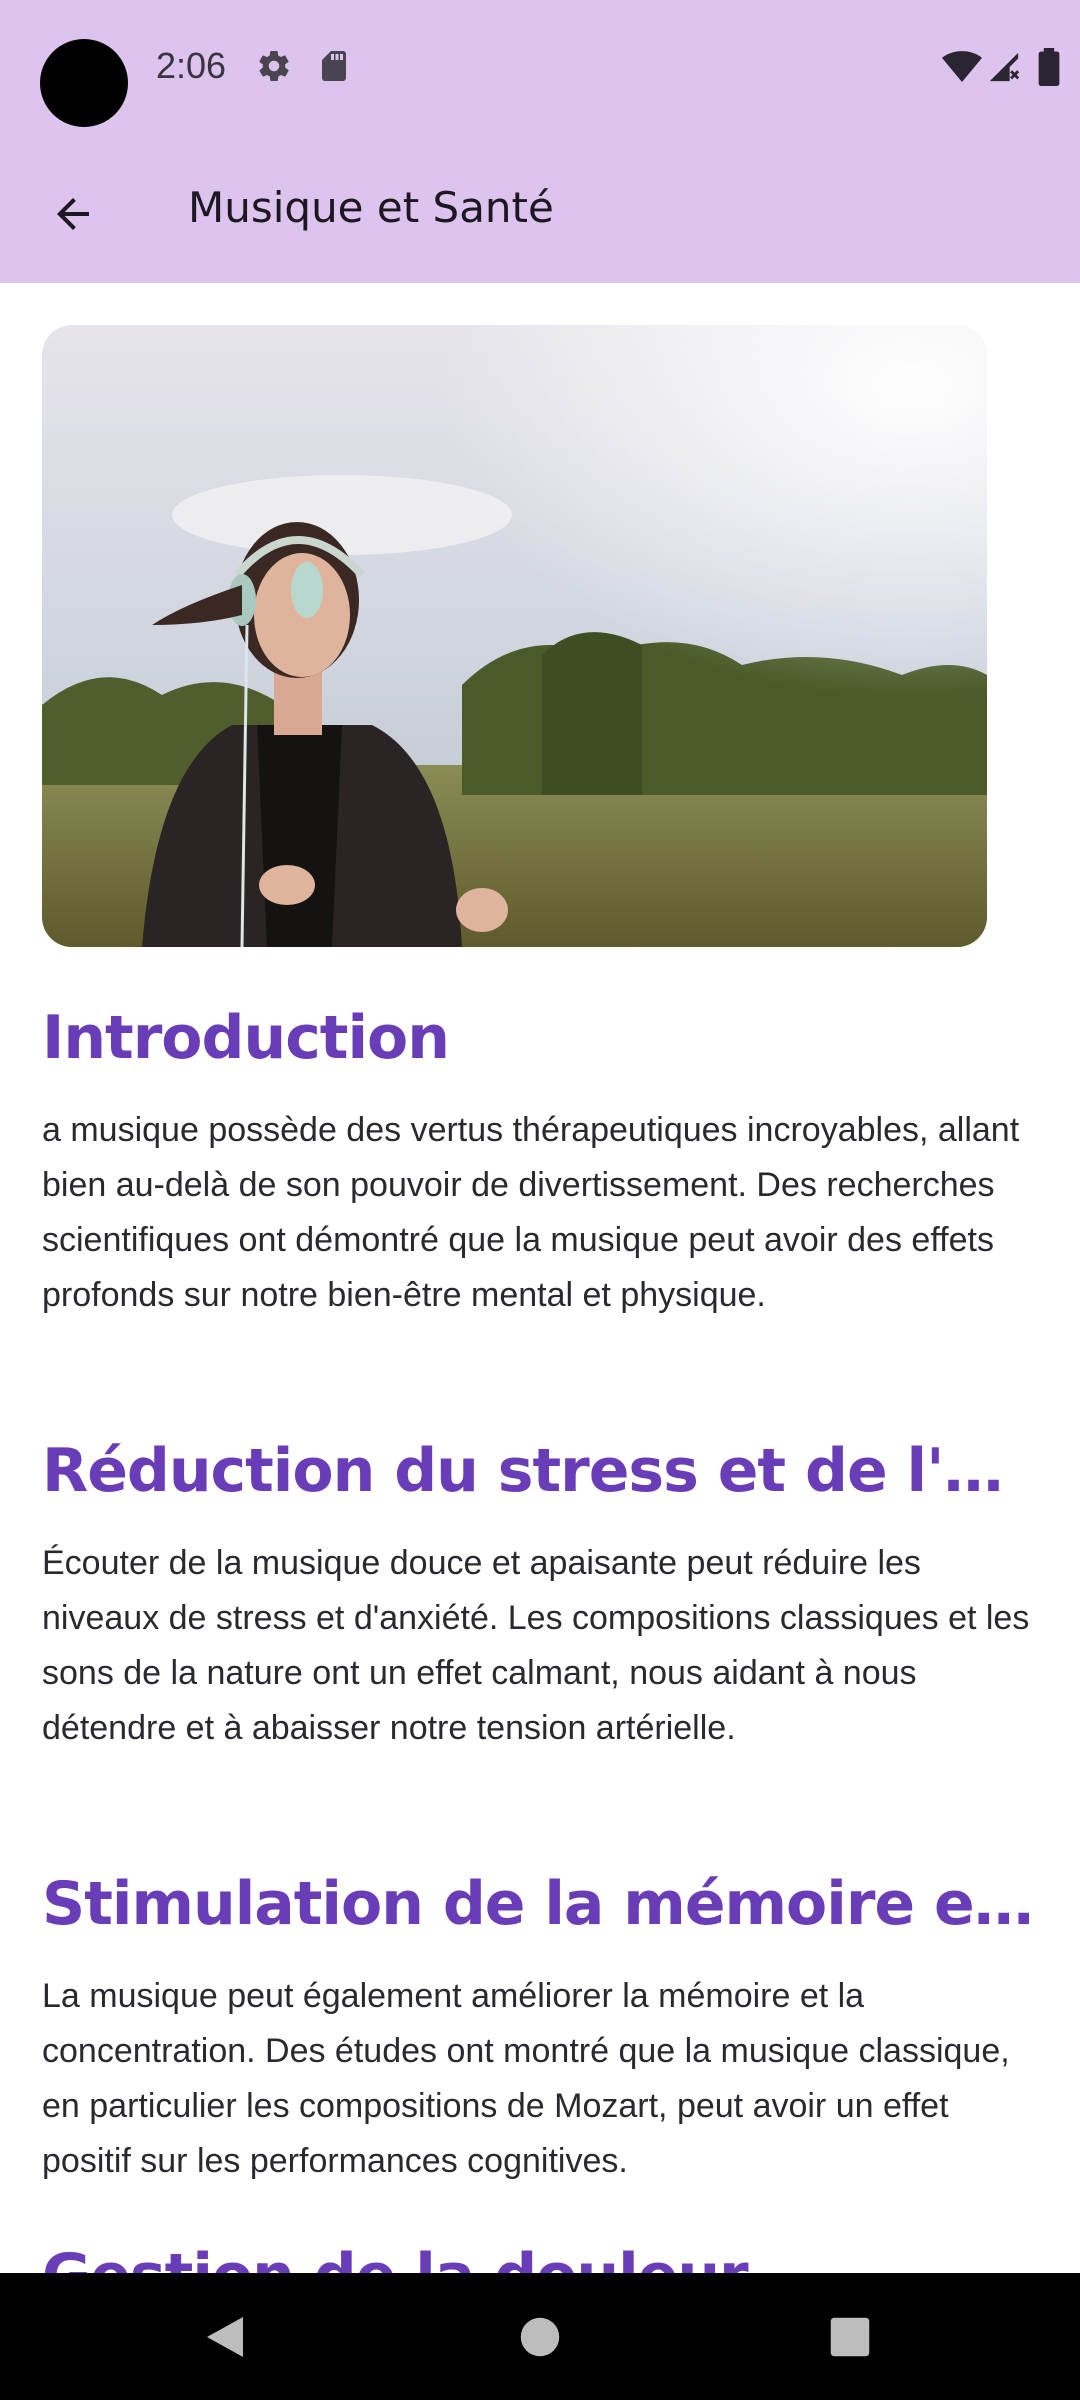 The width and height of the screenshot is (1080, 2400). What do you see at coordinates (84, 83) in the screenshot?
I see `camera-cutout` at bounding box center [84, 83].